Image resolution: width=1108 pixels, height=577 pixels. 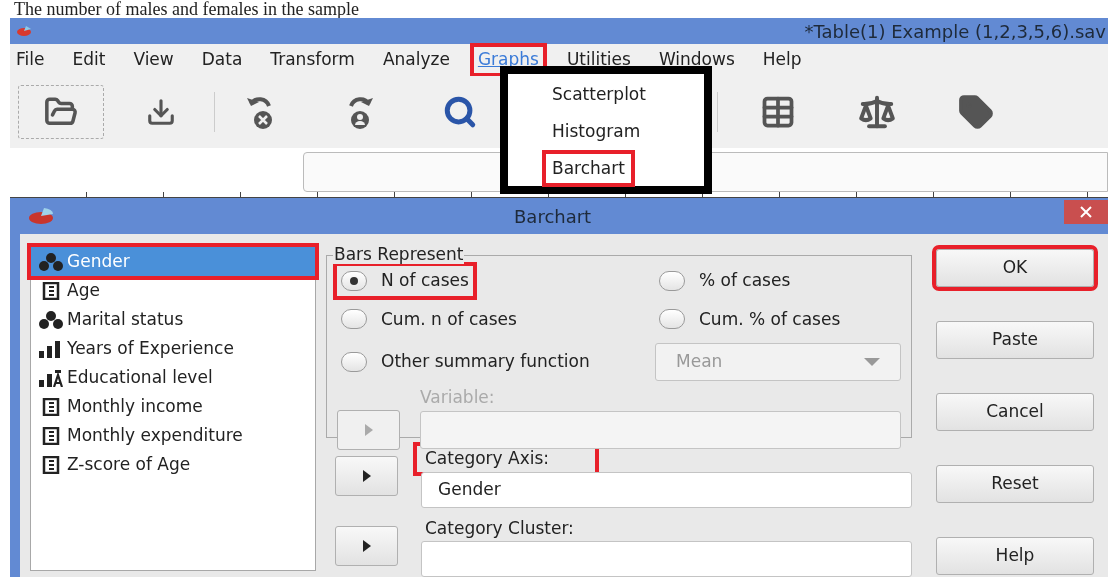 I want to click on radio-label: Cum. n of cases, so click(x=449, y=319).